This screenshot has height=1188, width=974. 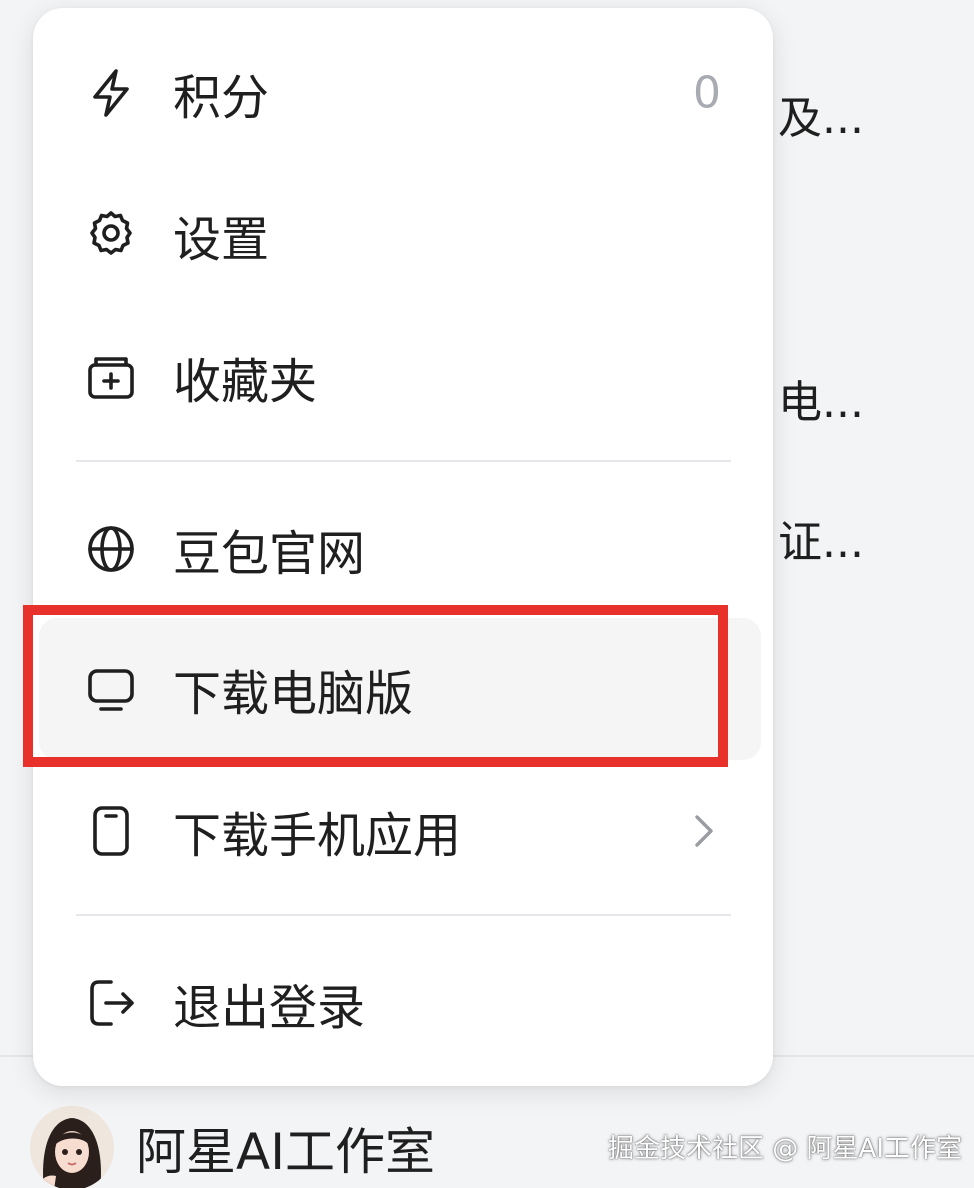 What do you see at coordinates (111, 1003) in the screenshot?
I see `logout-icon` at bounding box center [111, 1003].